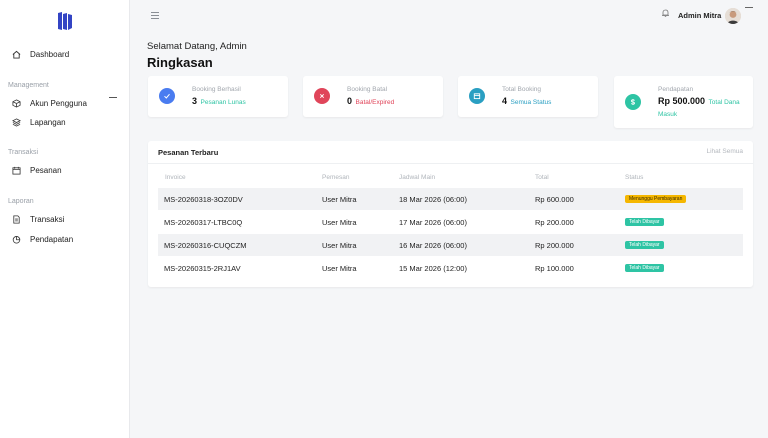  I want to click on stat-label: Pendapatan, so click(676, 89).